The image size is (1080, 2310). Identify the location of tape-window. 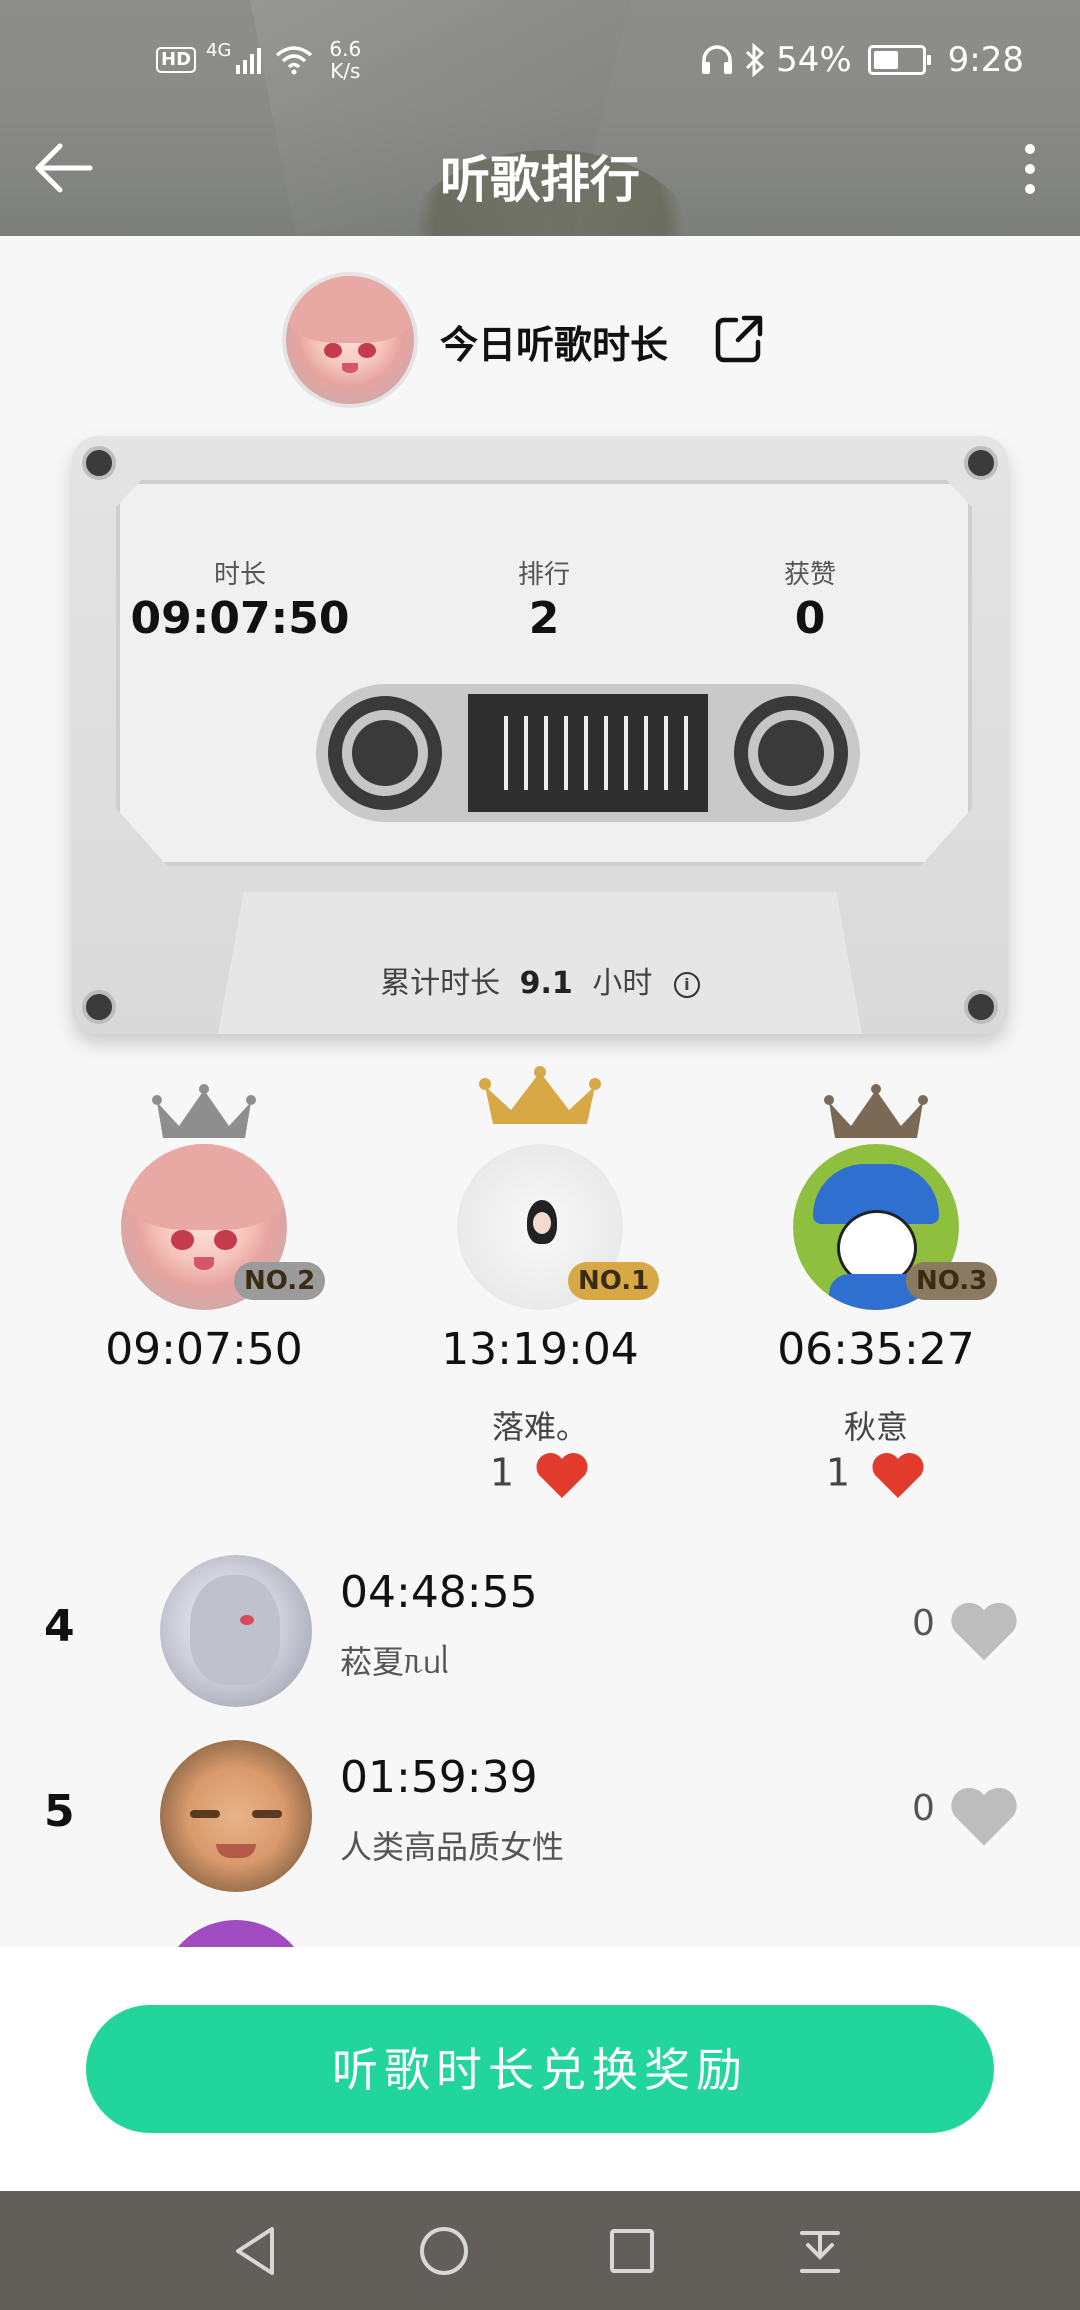
(588, 753).